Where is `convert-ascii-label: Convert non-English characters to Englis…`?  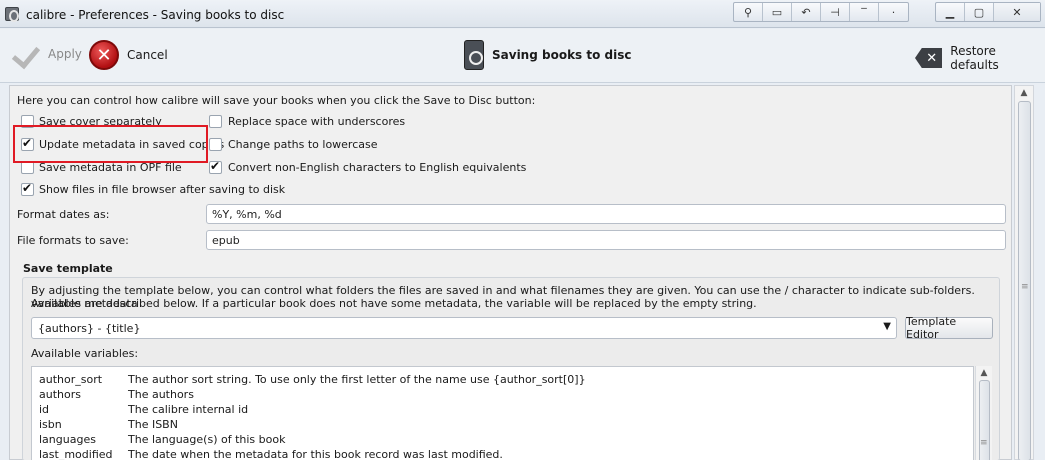
convert-ascii-label: Convert non-English characters to Englis… is located at coordinates (377, 167).